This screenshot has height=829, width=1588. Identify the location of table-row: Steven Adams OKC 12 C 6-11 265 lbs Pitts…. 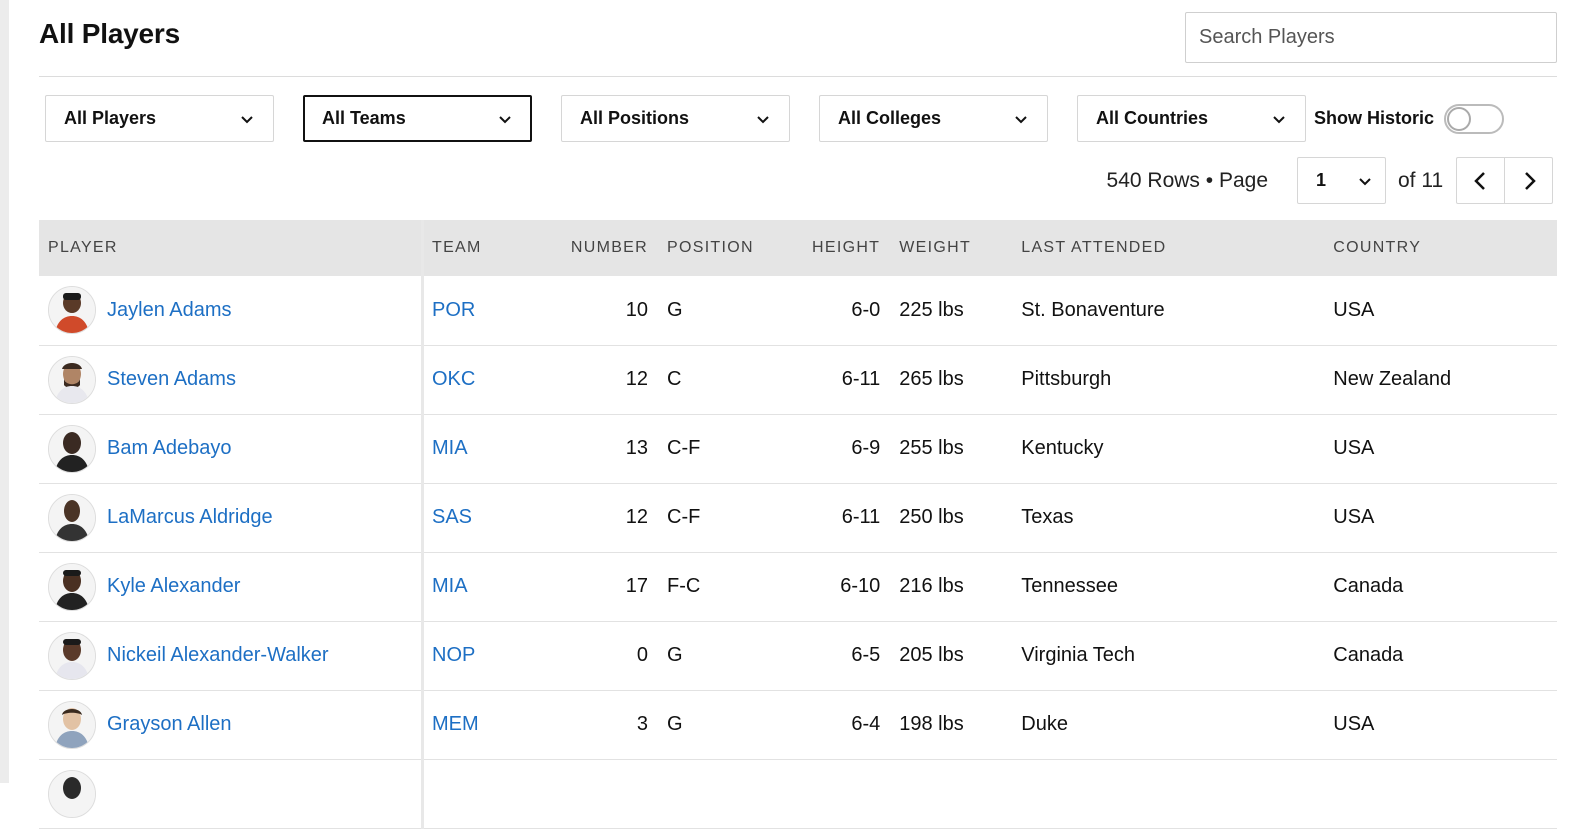
(798, 379).